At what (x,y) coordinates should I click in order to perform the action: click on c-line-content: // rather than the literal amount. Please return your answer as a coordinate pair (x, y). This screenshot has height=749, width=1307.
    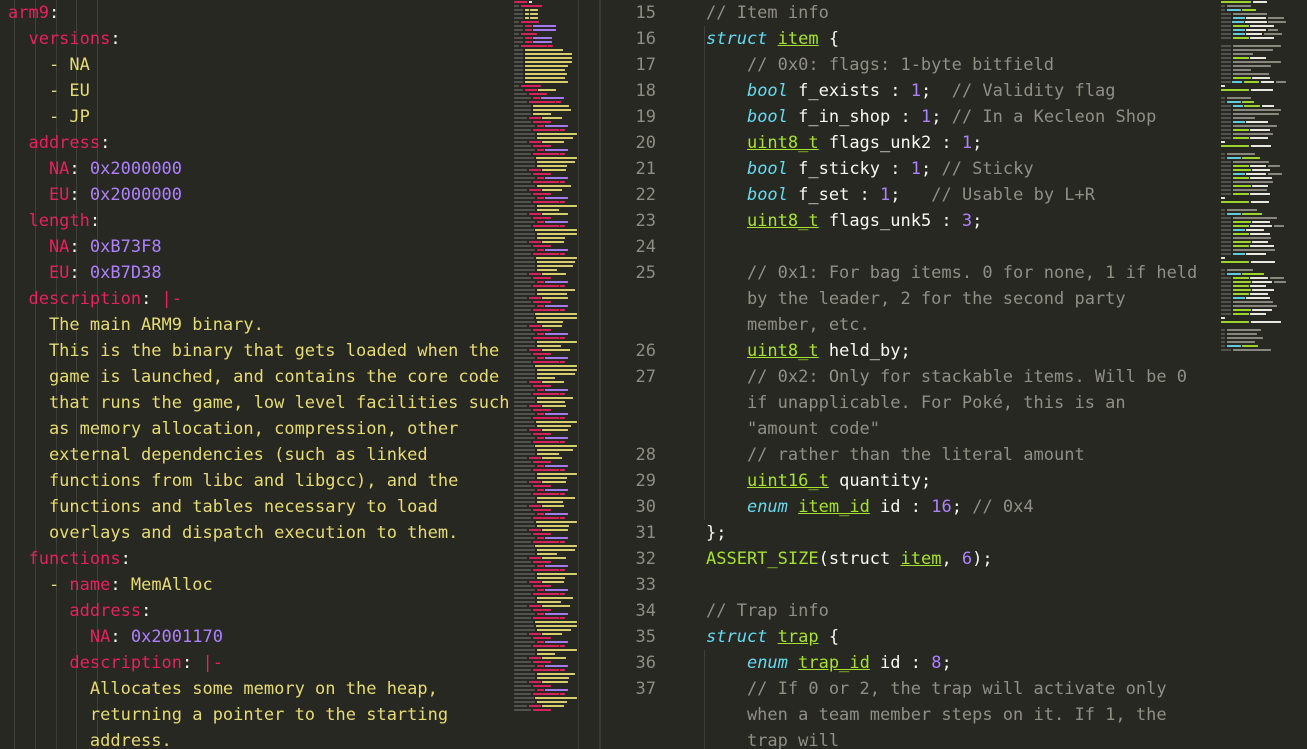
    Looking at the image, I should click on (978, 455).